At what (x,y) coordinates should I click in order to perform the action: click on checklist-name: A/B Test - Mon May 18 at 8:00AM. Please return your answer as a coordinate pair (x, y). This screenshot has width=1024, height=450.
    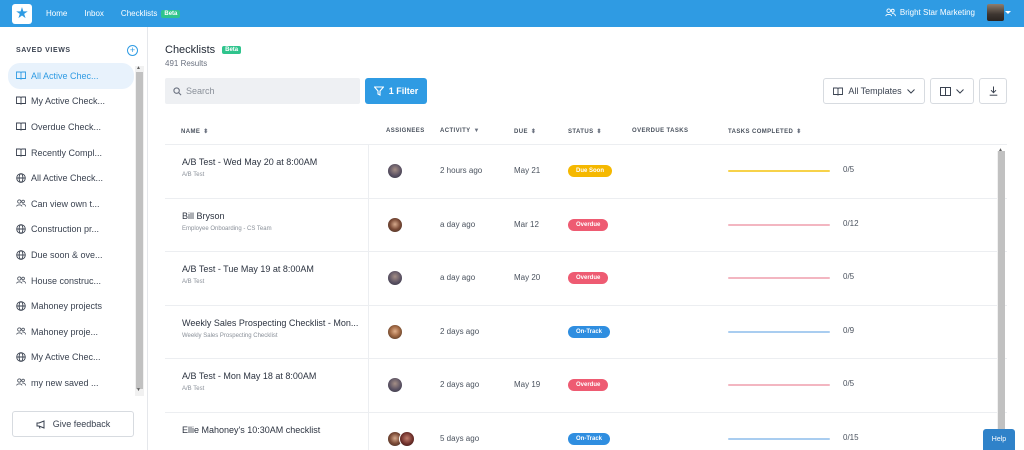
    Looking at the image, I should click on (273, 376).